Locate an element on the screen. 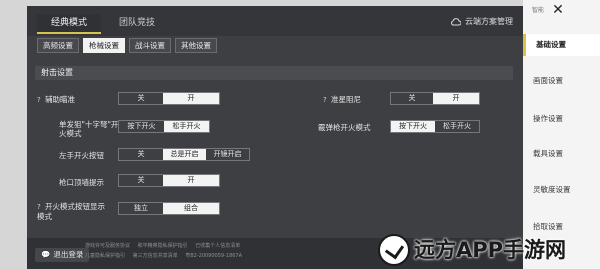 Image resolution: width=600 pixels, height=269 pixels. tab-classic-mode: 经典模式 is located at coordinates (69, 24).